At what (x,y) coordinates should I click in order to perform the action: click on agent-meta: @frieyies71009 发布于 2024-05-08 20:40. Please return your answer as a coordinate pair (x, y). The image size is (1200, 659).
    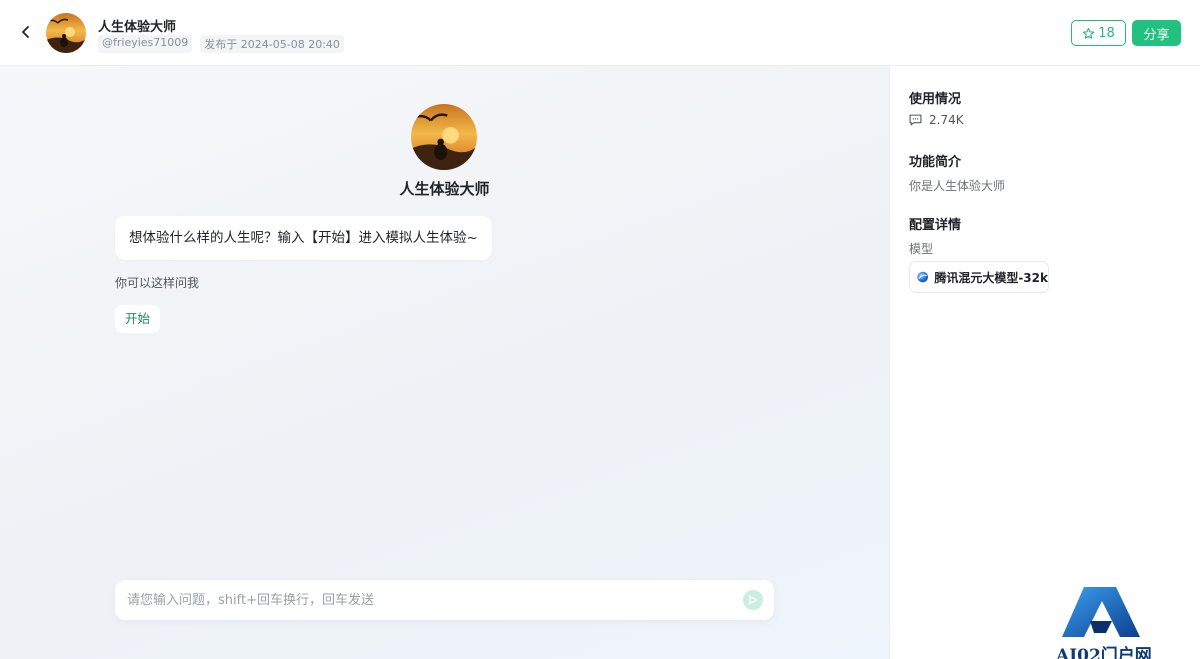
    Looking at the image, I should click on (221, 44).